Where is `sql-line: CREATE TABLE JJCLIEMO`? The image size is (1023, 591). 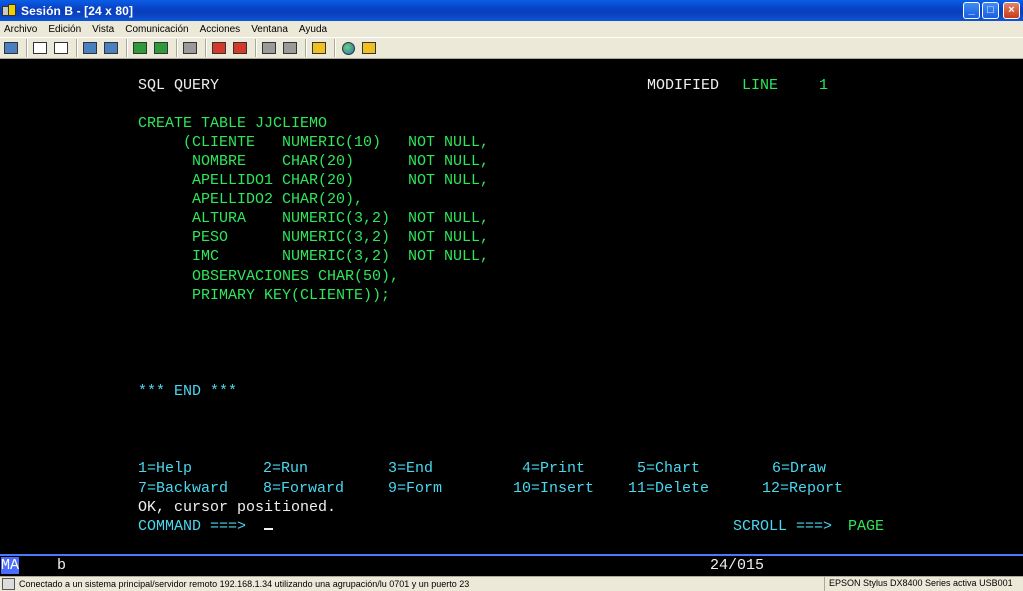
sql-line: CREATE TABLE JJCLIEMO is located at coordinates (232, 123).